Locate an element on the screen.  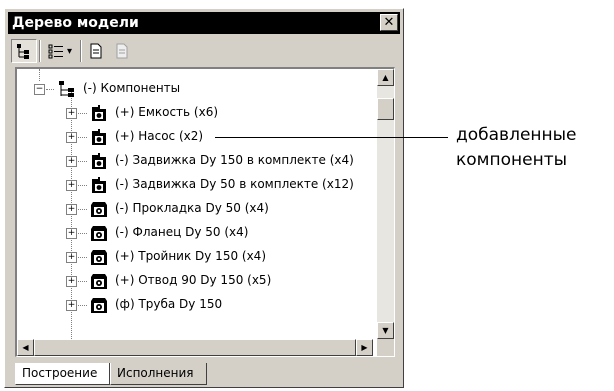
horizontal-scroll-thumb is located at coordinates (195, 347).